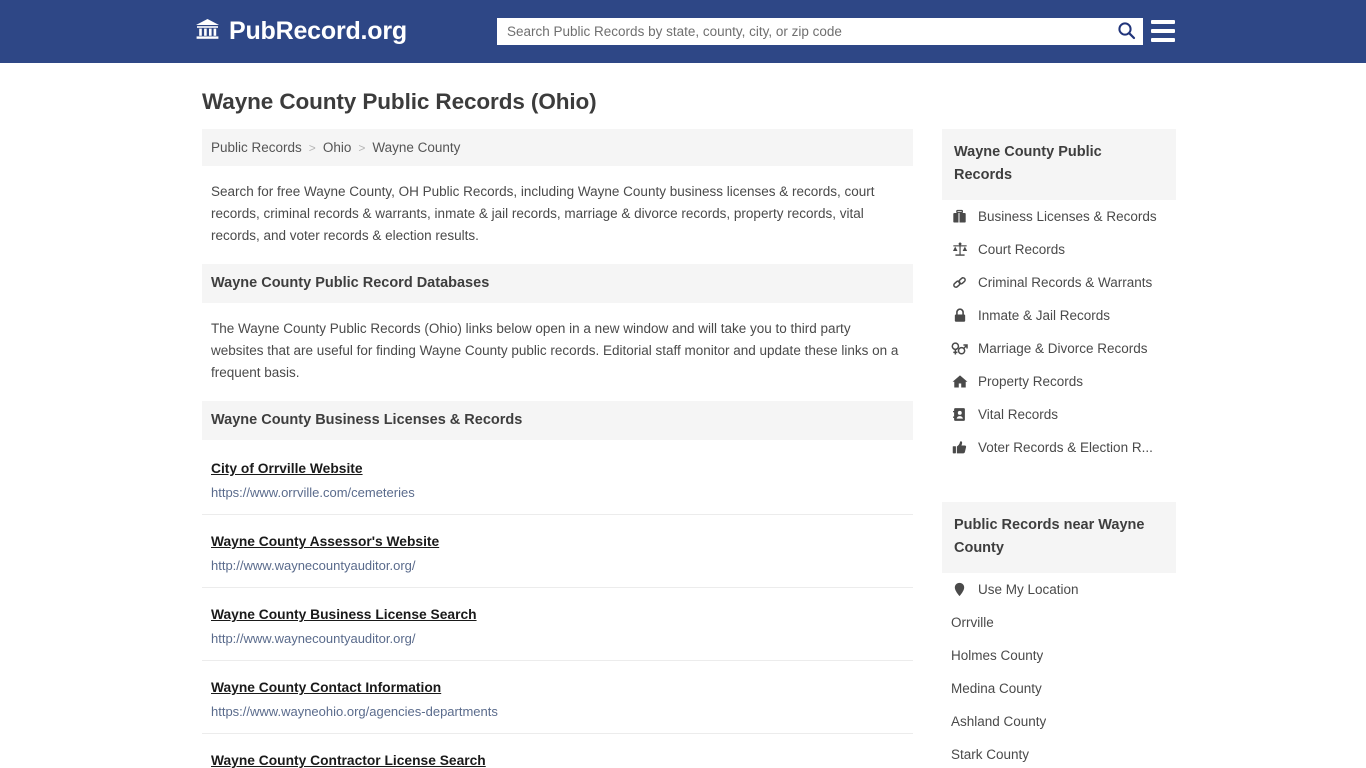  Describe the element at coordinates (959, 348) in the screenshot. I see `venus-mars-icon` at that location.